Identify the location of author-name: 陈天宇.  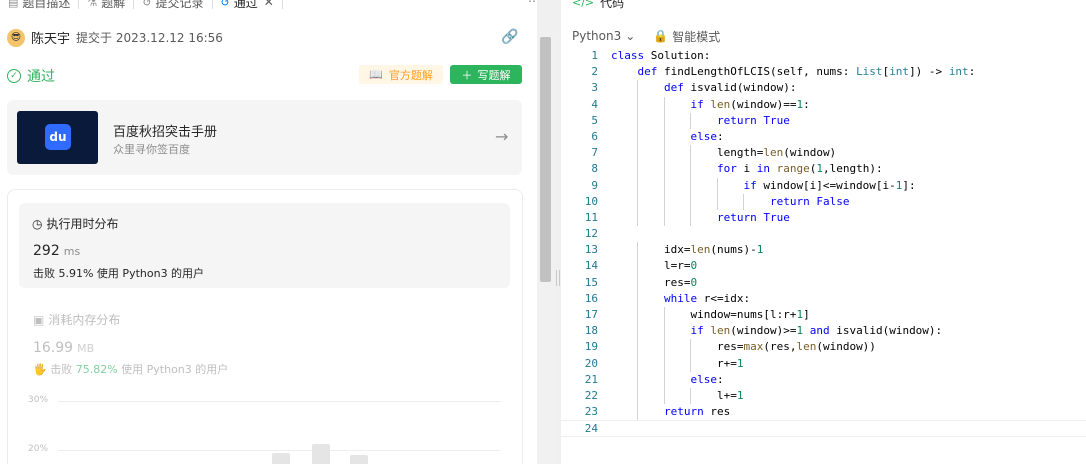
(50, 37).